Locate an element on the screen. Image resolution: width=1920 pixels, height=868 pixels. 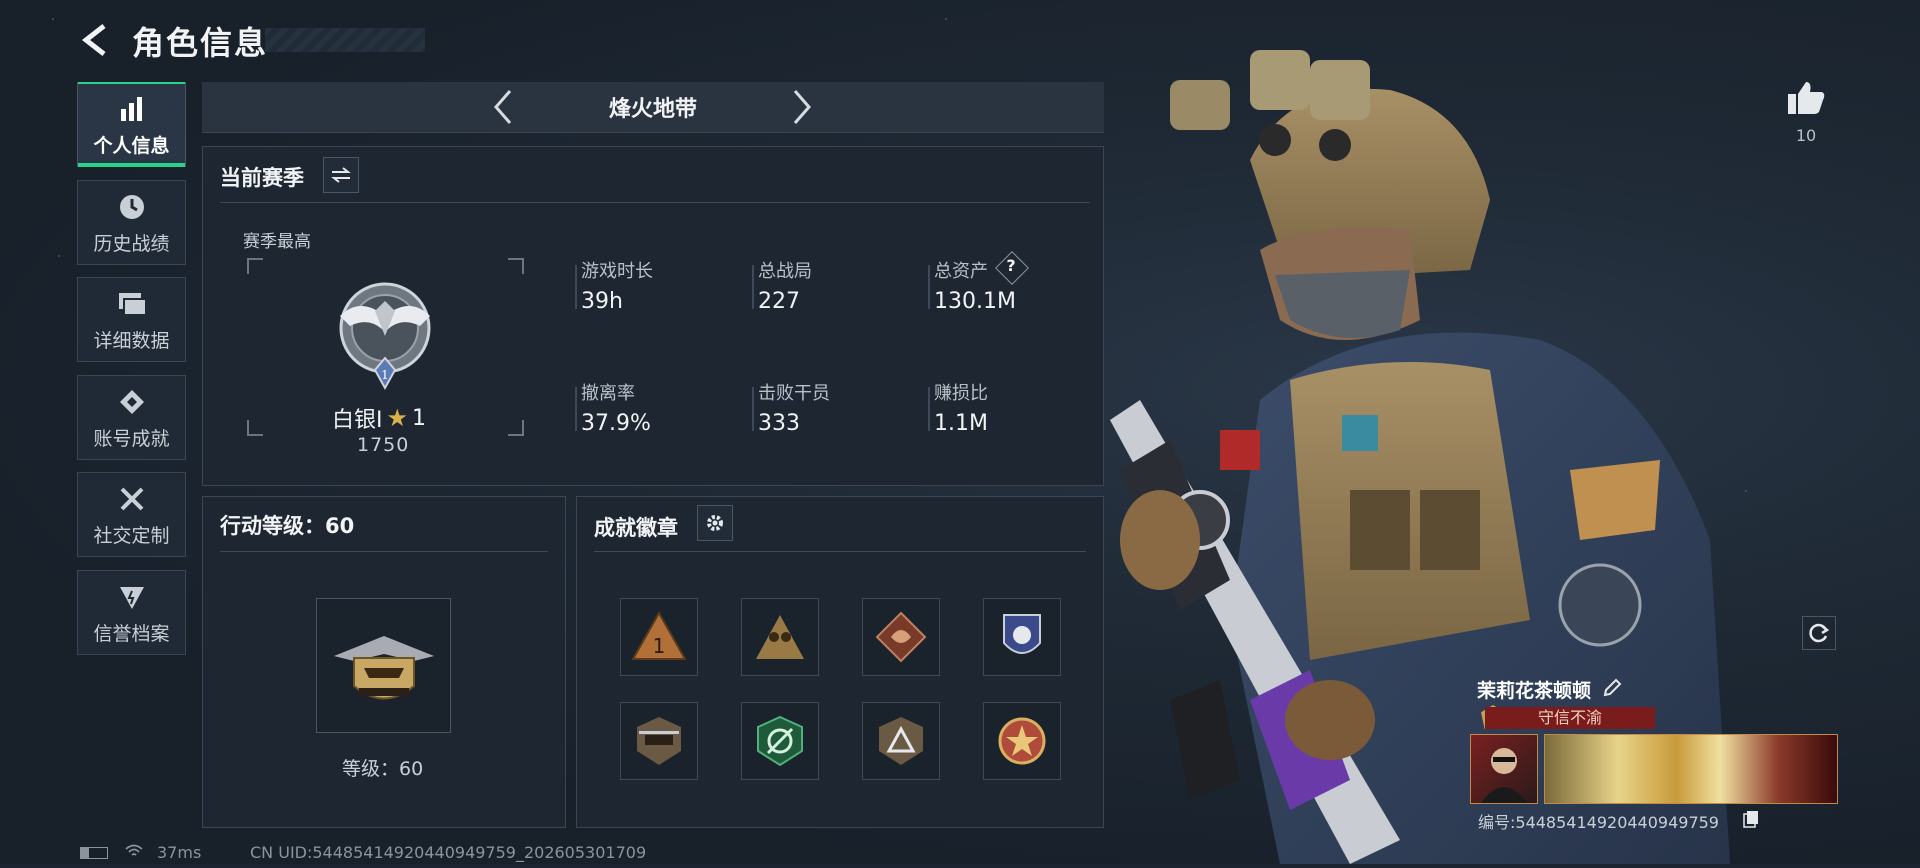
achievements-settings-button is located at coordinates (715, 523).